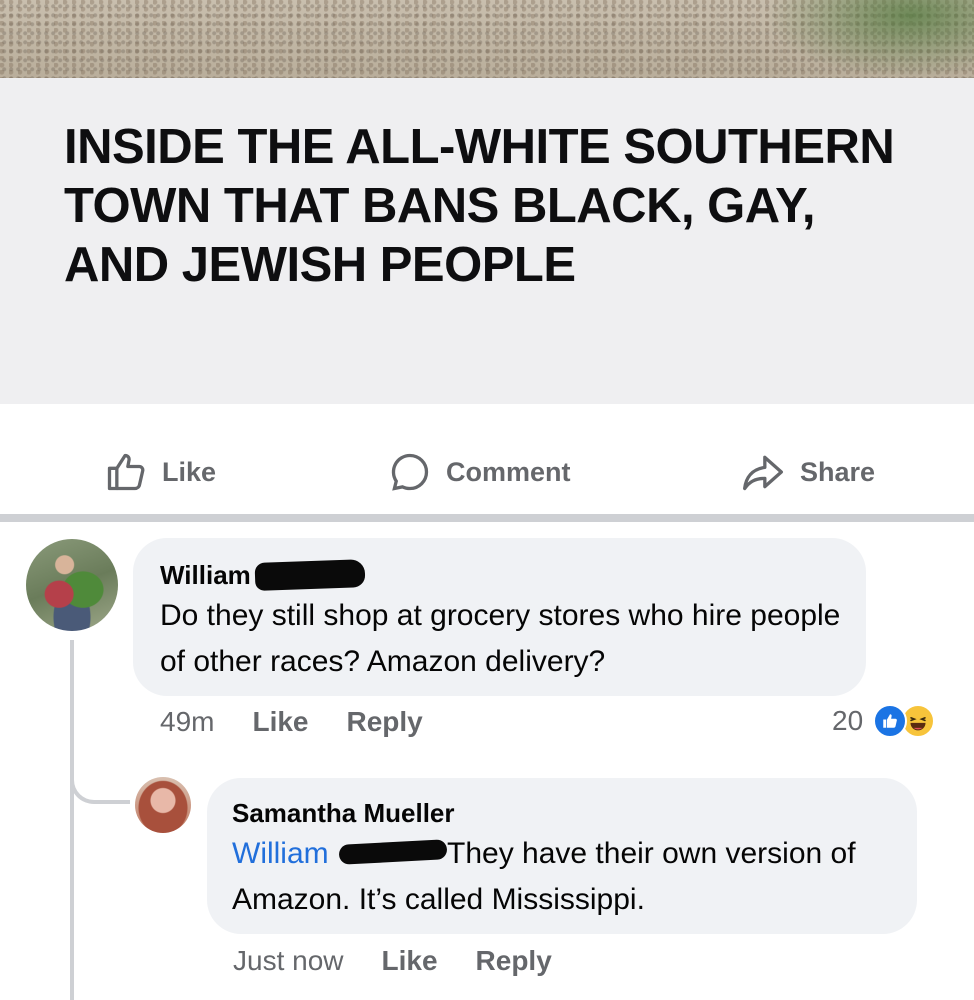 Image resolution: width=974 pixels, height=1000 pixels. Describe the element at coordinates (848, 720) in the screenshot. I see `reaction-count: 20` at that location.